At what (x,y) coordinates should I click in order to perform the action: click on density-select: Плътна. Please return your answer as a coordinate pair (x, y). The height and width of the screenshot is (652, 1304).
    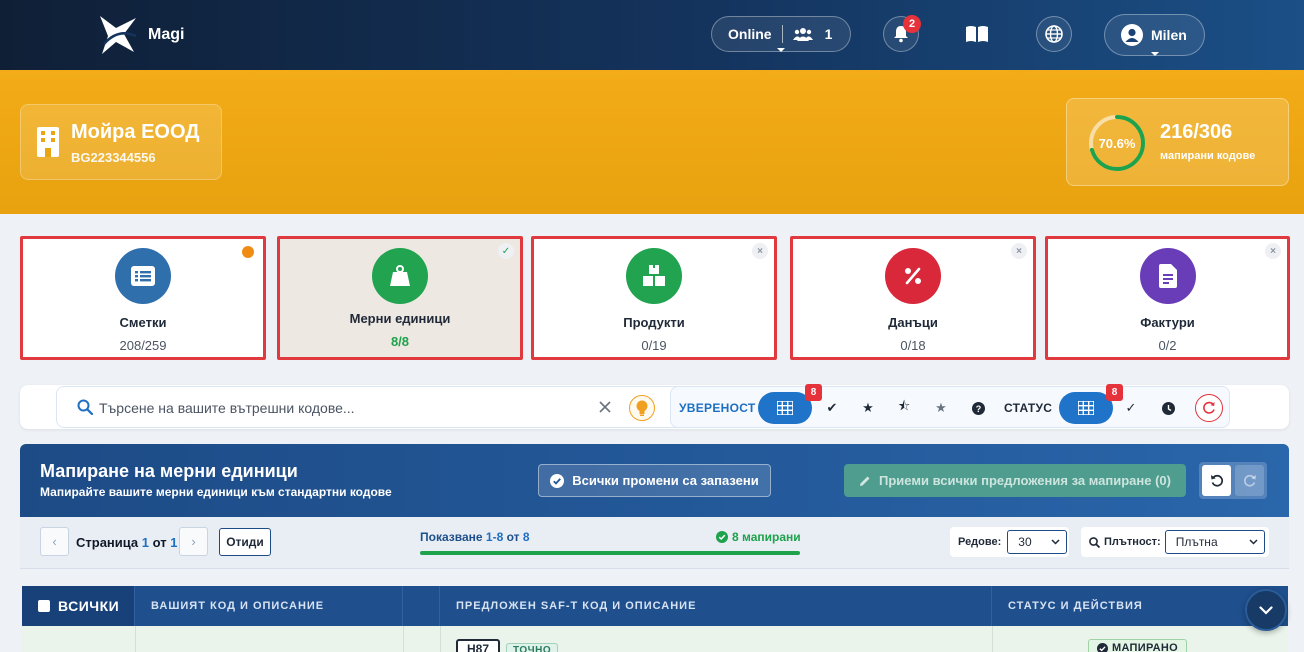
    Looking at the image, I should click on (1214, 542).